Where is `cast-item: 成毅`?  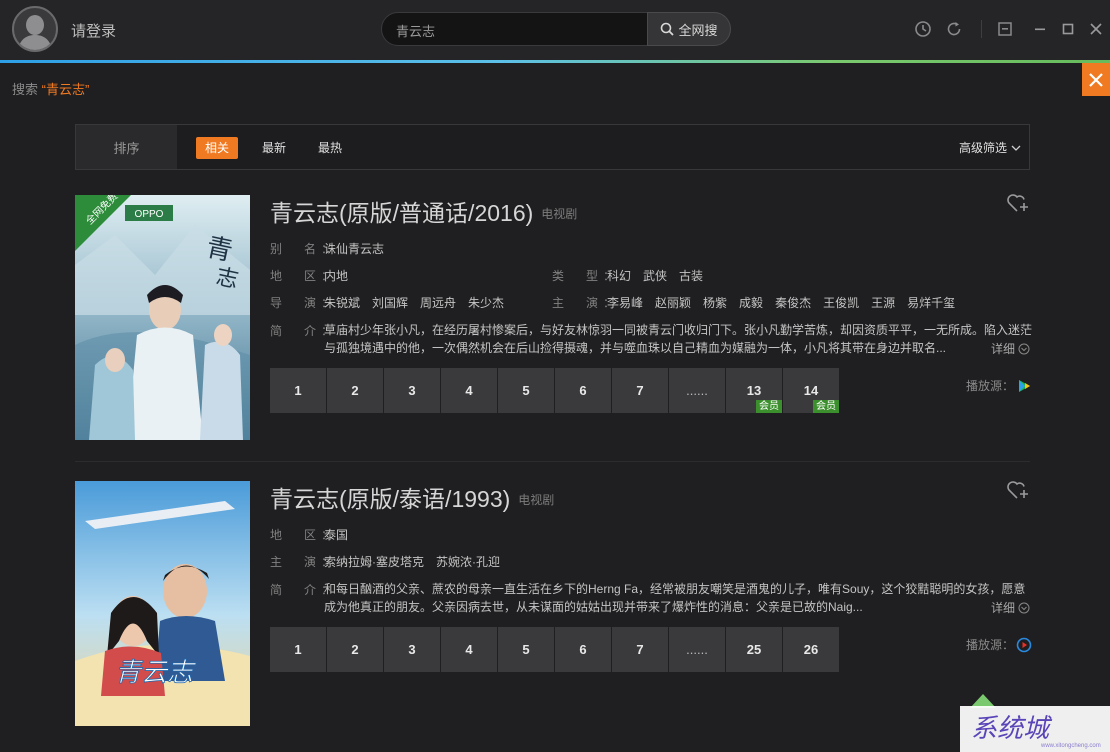
cast-item: 成毅 is located at coordinates (751, 303).